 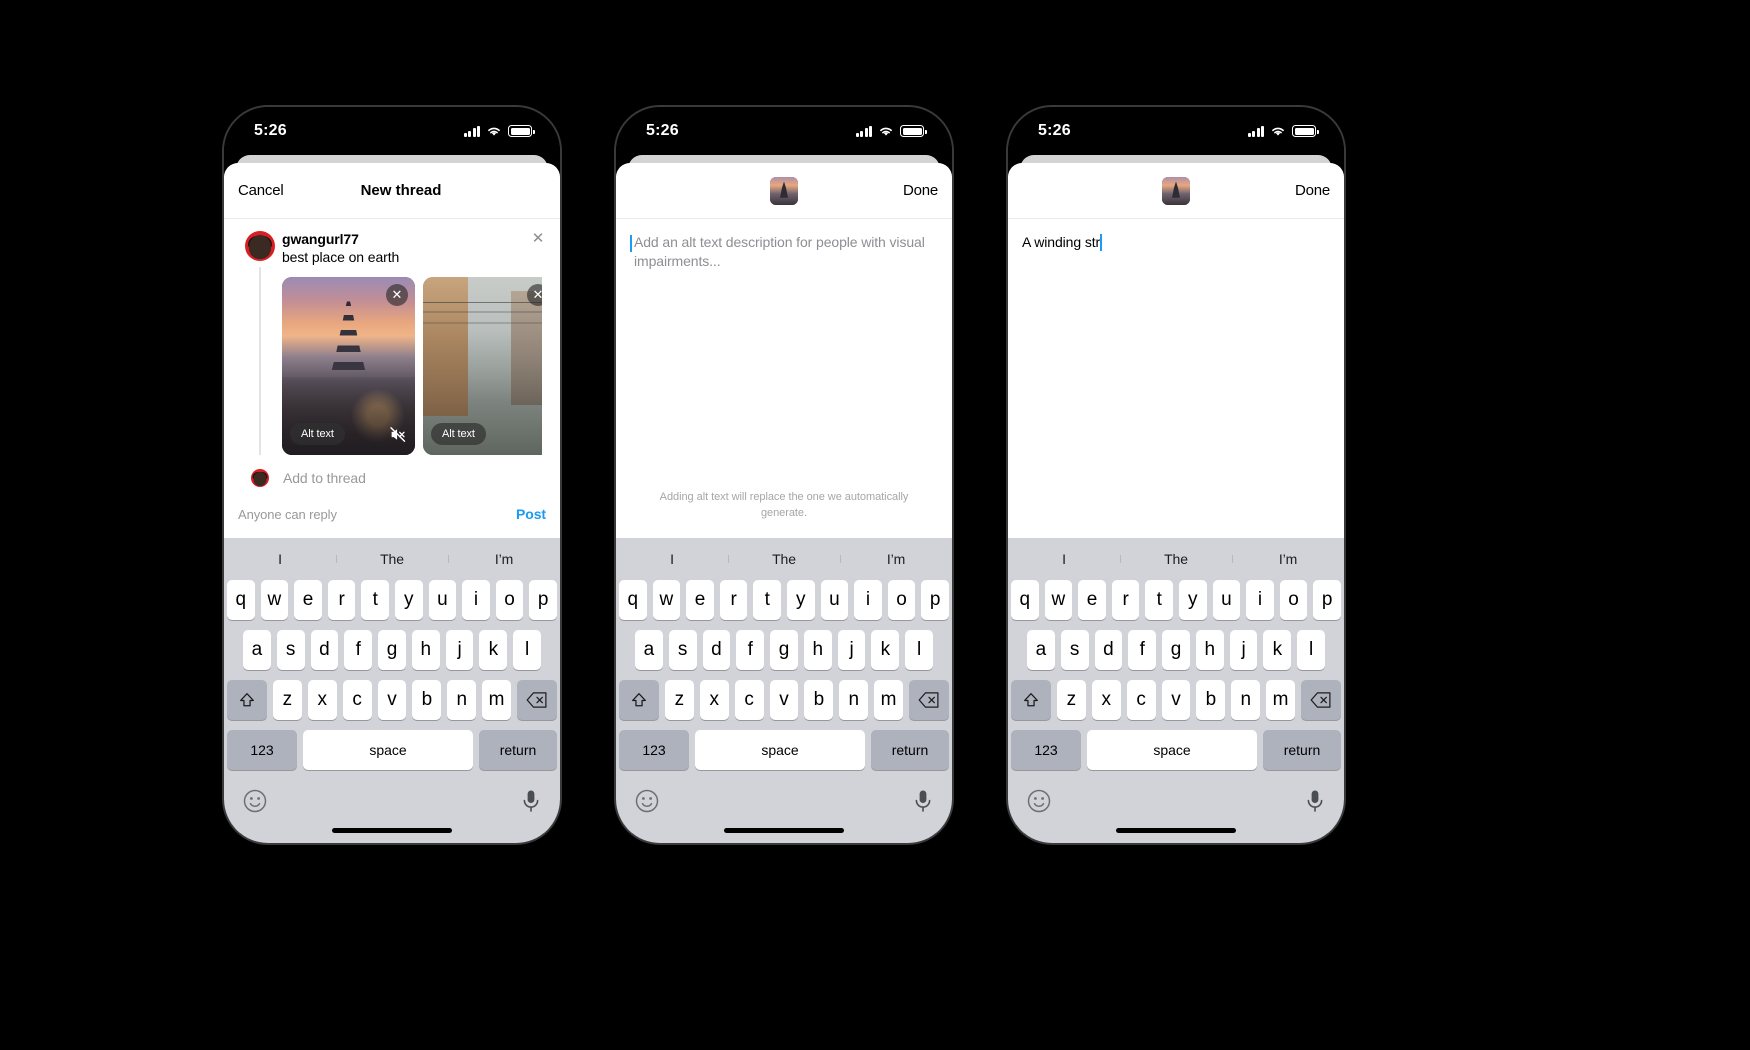 What do you see at coordinates (287, 514) in the screenshot?
I see `reply-policy-button: Anyone can reply` at bounding box center [287, 514].